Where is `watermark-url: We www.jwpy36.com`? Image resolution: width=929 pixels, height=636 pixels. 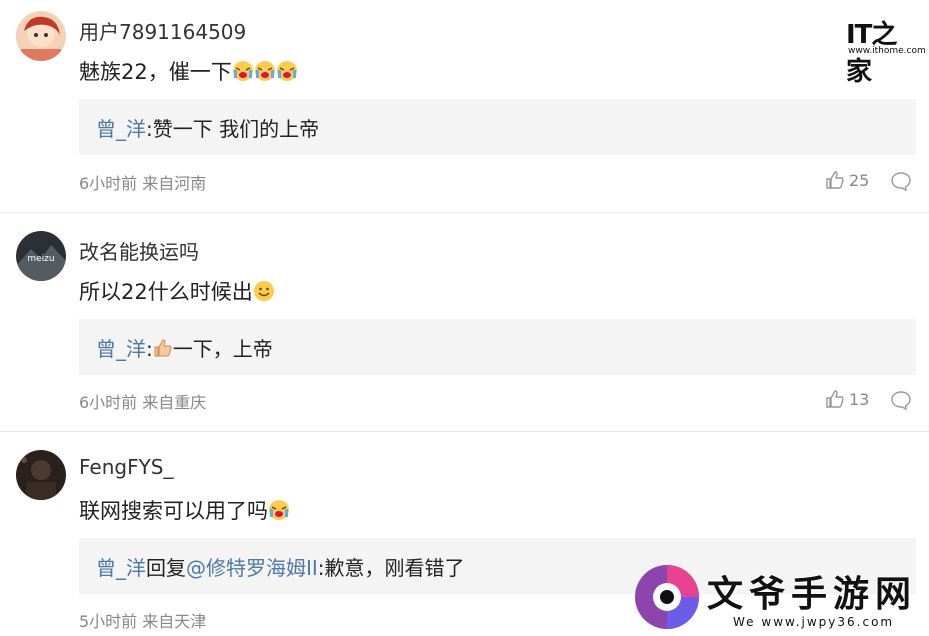
watermark-url: We www.jwpy36.com is located at coordinates (814, 622).